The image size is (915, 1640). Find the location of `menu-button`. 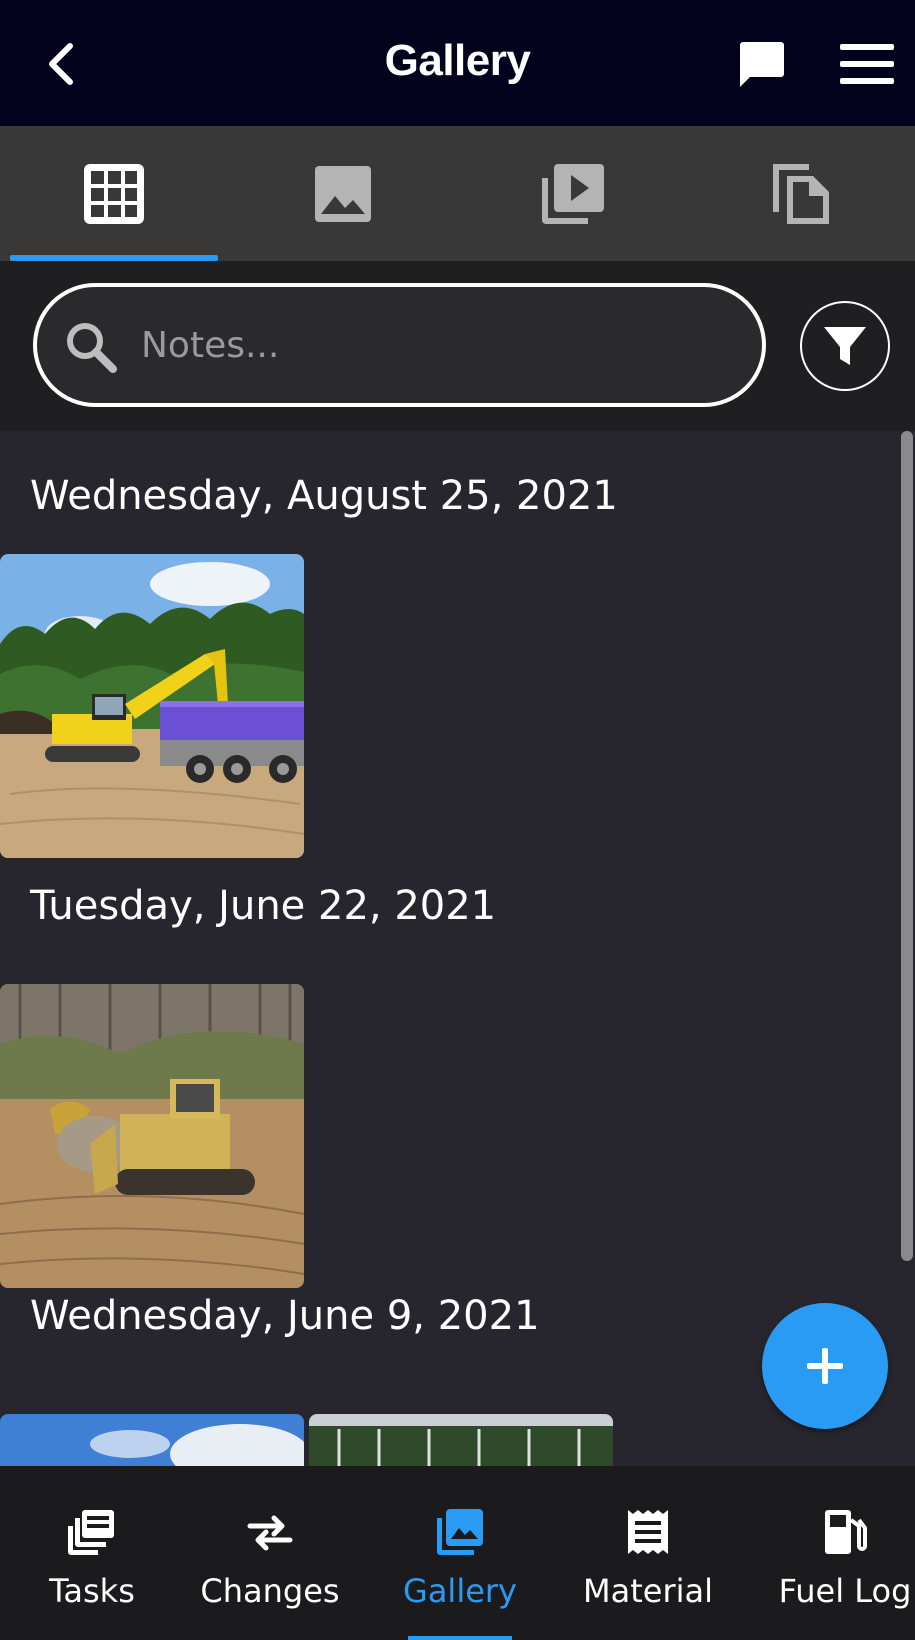

menu-button is located at coordinates (867, 64).